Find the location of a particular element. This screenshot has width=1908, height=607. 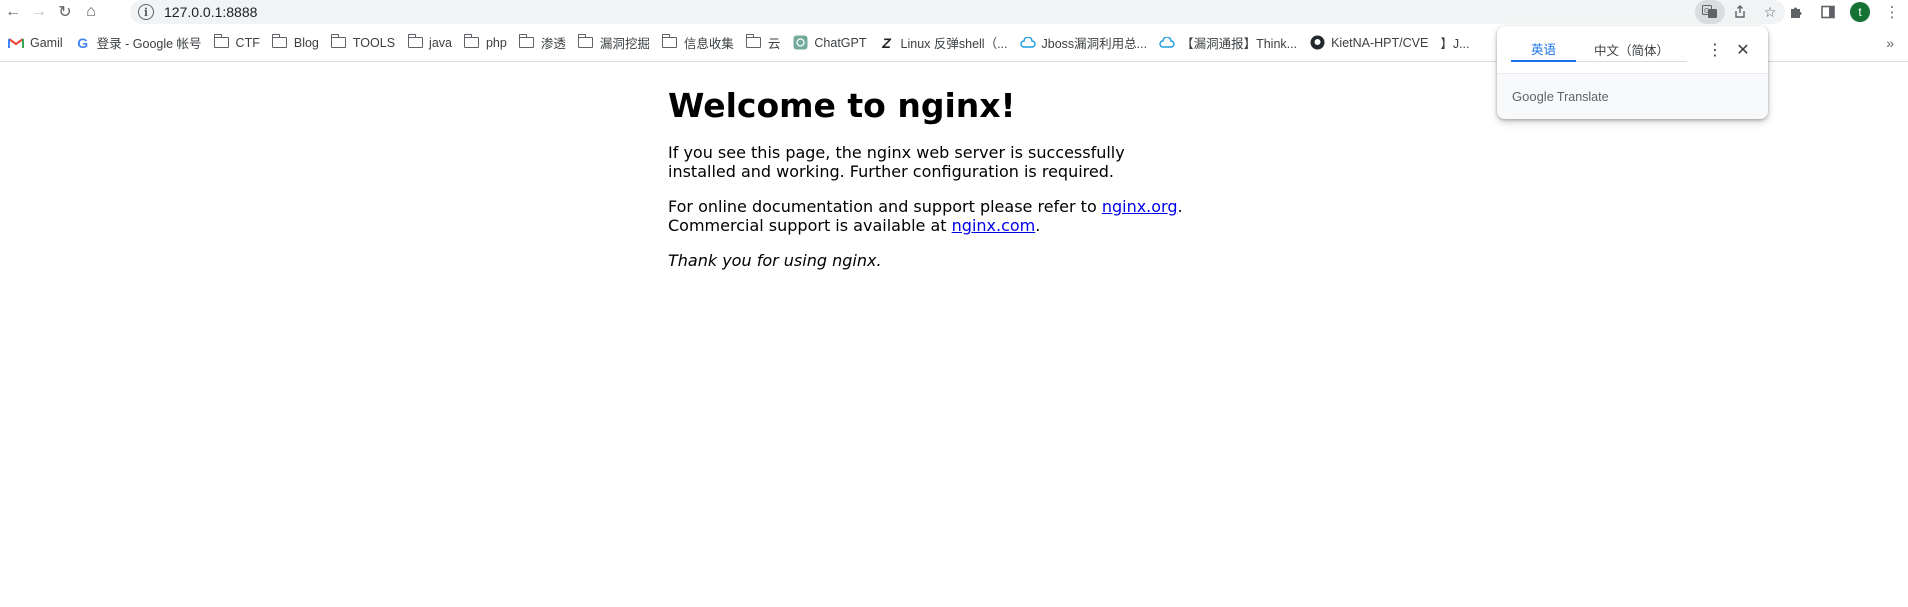

bookmark-label: 信息收集 is located at coordinates (708, 44).